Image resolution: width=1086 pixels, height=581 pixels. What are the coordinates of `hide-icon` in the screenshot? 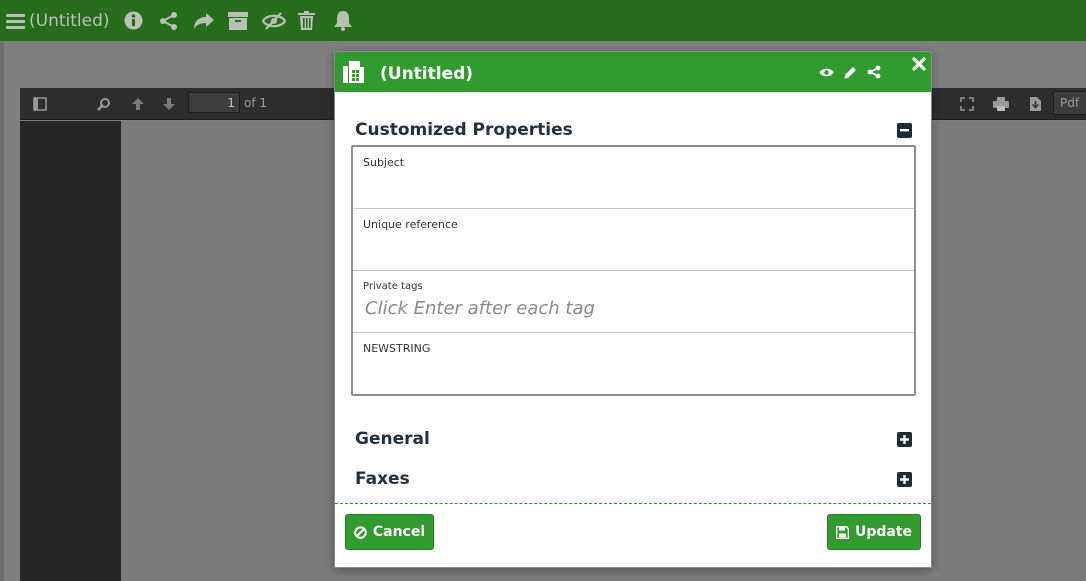 It's located at (273, 21).